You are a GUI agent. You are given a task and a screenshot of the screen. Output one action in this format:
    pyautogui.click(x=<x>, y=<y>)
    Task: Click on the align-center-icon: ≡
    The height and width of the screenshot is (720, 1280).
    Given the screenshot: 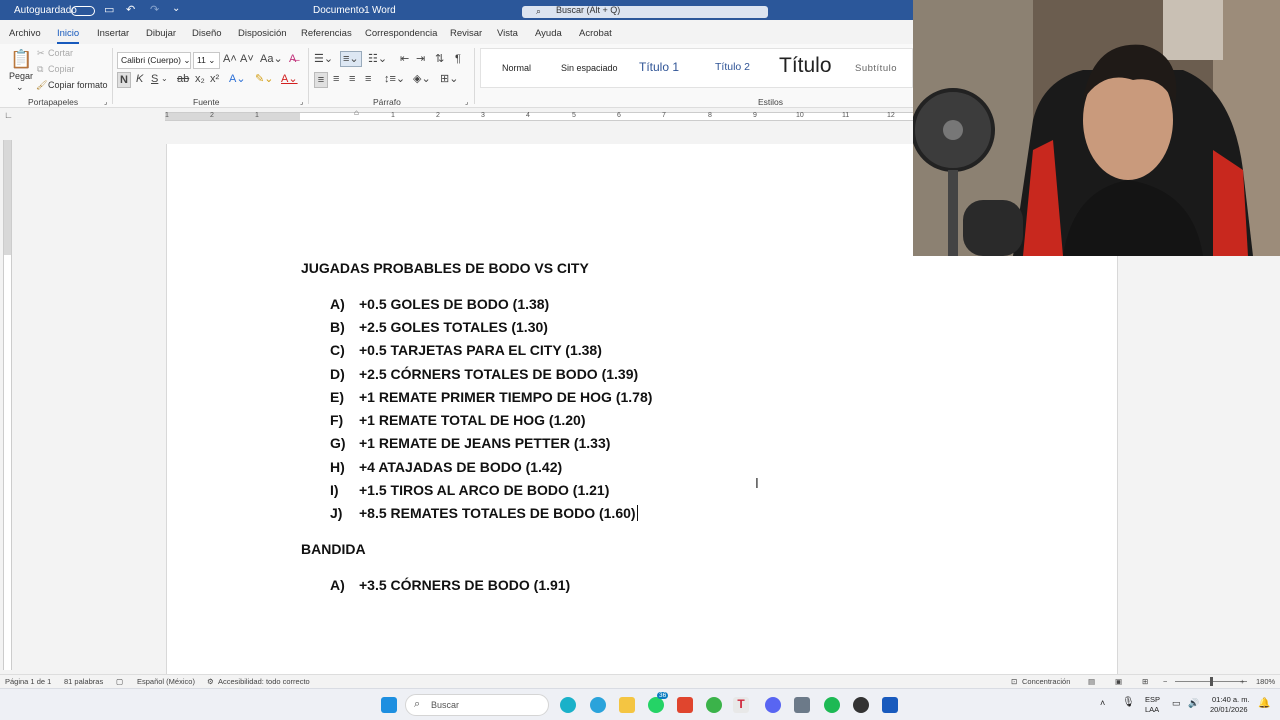 What is the action you would take?
    pyautogui.click(x=336, y=79)
    